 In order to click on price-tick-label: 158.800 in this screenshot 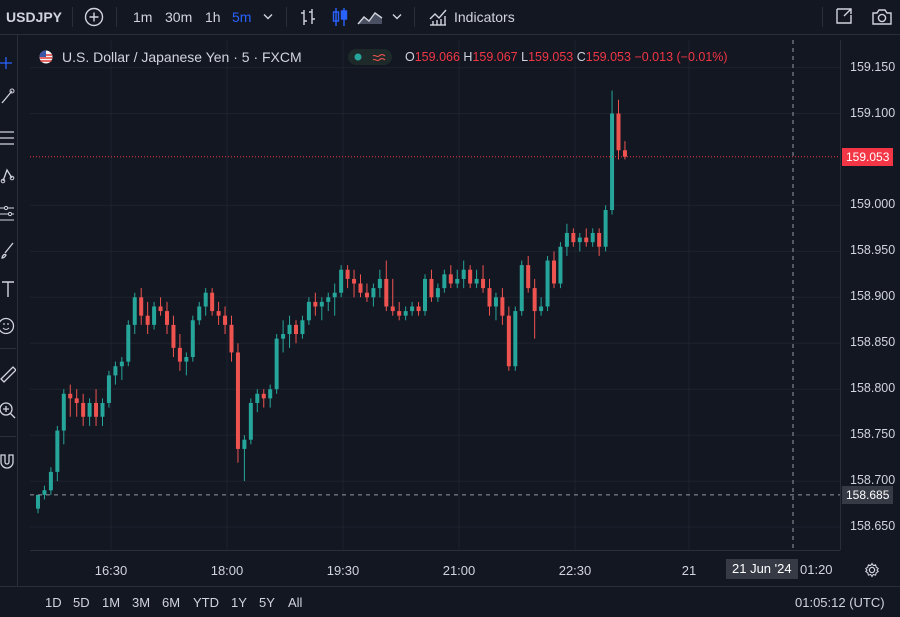, I will do `click(873, 388)`.